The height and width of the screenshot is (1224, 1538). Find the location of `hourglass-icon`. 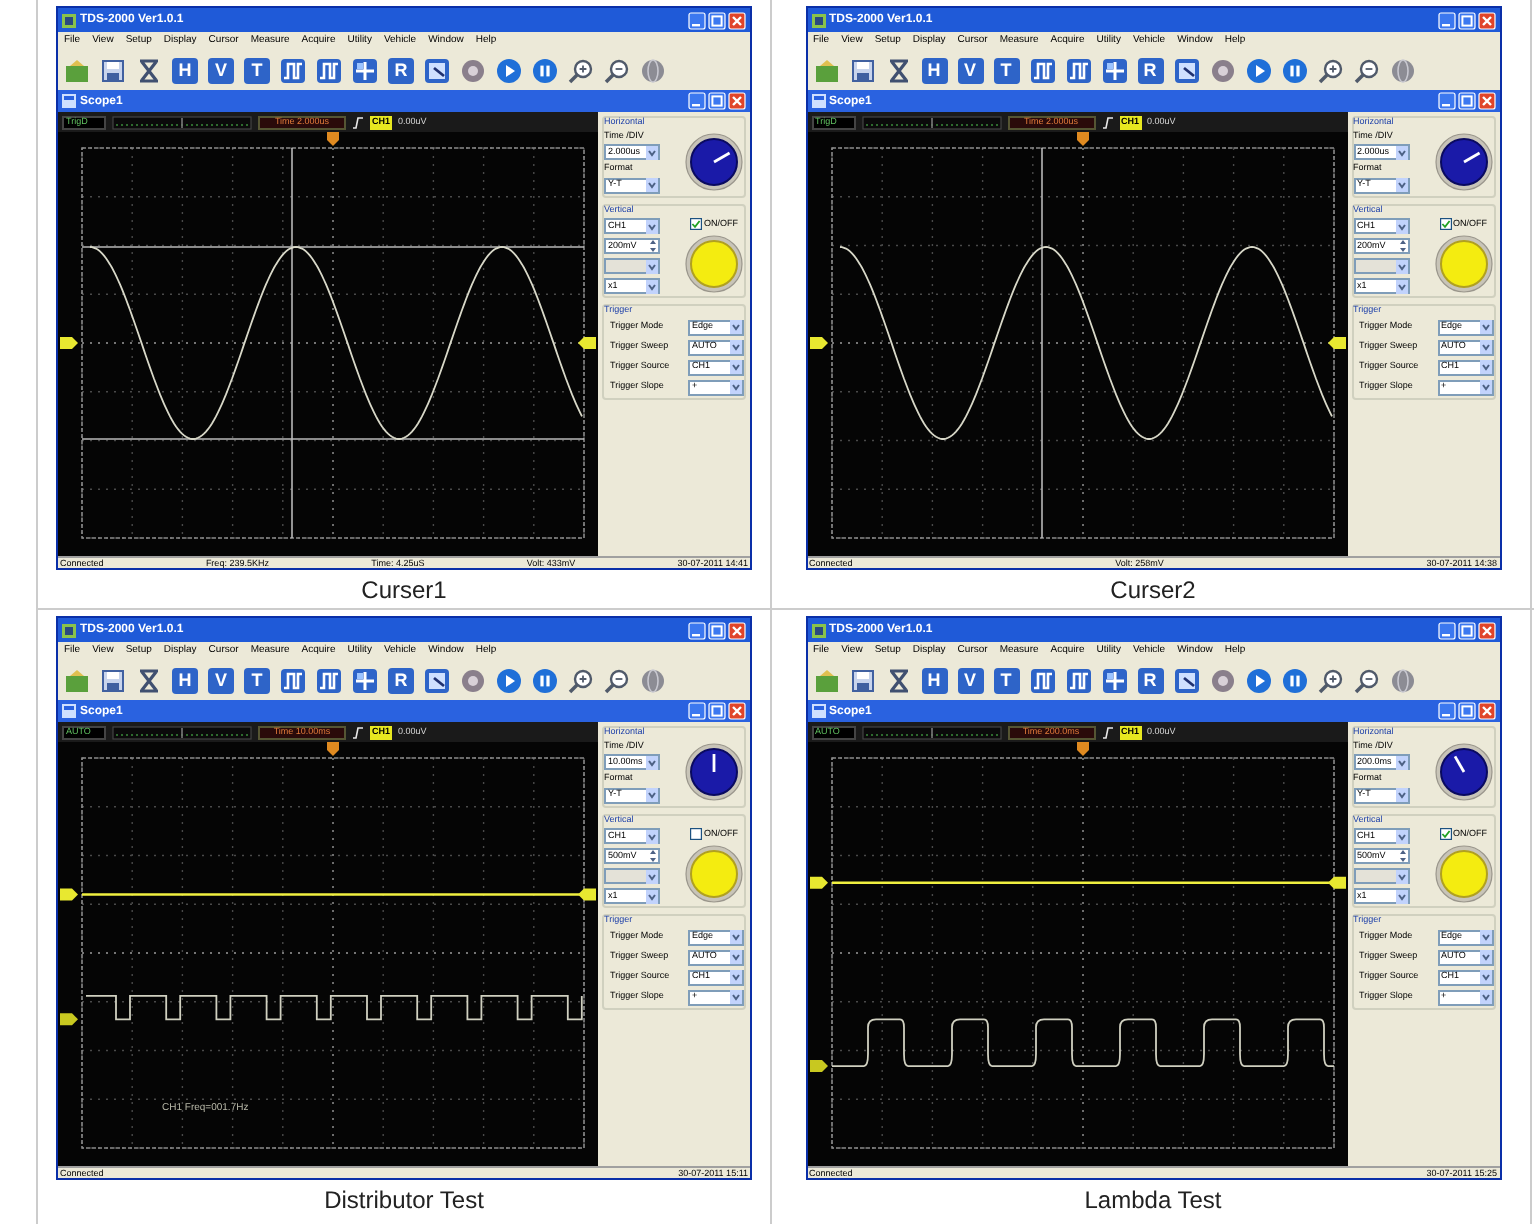

hourglass-icon is located at coordinates (898, 680).